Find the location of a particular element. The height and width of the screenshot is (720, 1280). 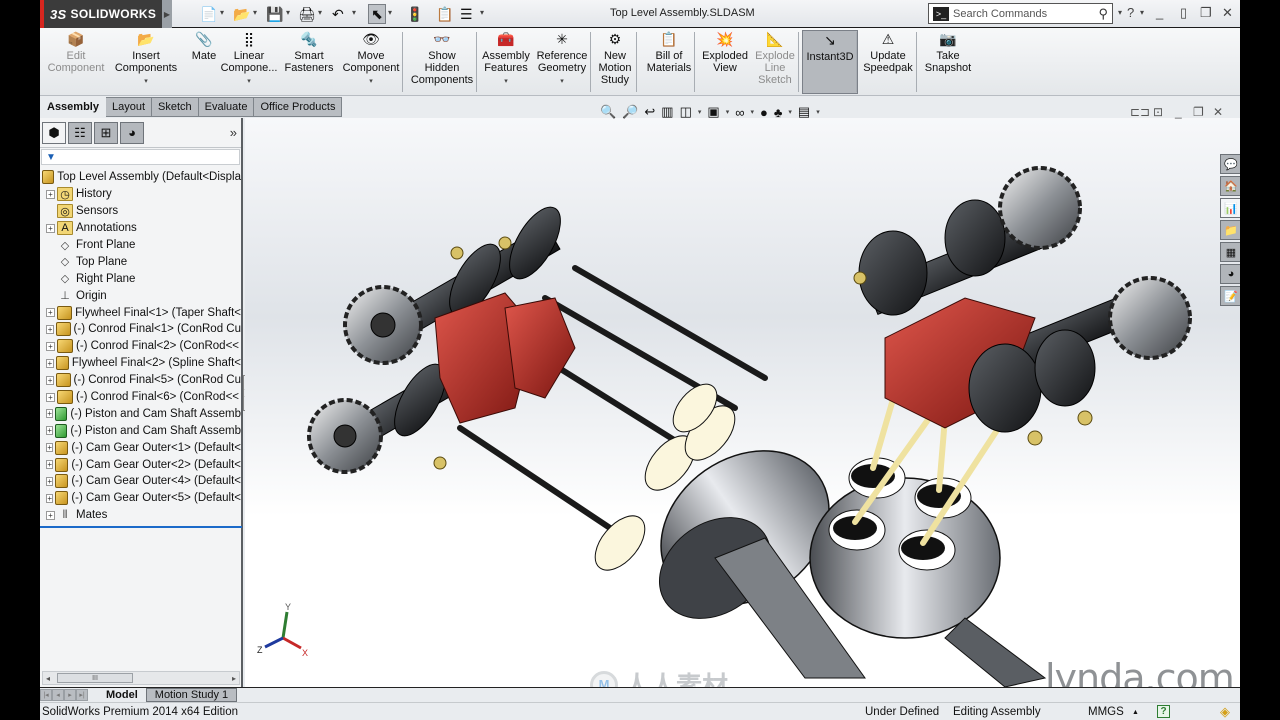

appearances-scenes-tab: ▦ is located at coordinates (1230, 252).